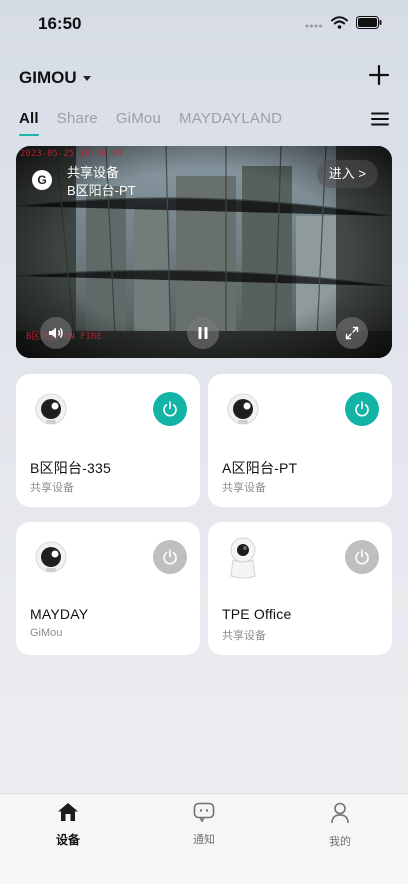 This screenshot has height=884, width=408. I want to click on tabbar-profile: 我的, so click(340, 825).